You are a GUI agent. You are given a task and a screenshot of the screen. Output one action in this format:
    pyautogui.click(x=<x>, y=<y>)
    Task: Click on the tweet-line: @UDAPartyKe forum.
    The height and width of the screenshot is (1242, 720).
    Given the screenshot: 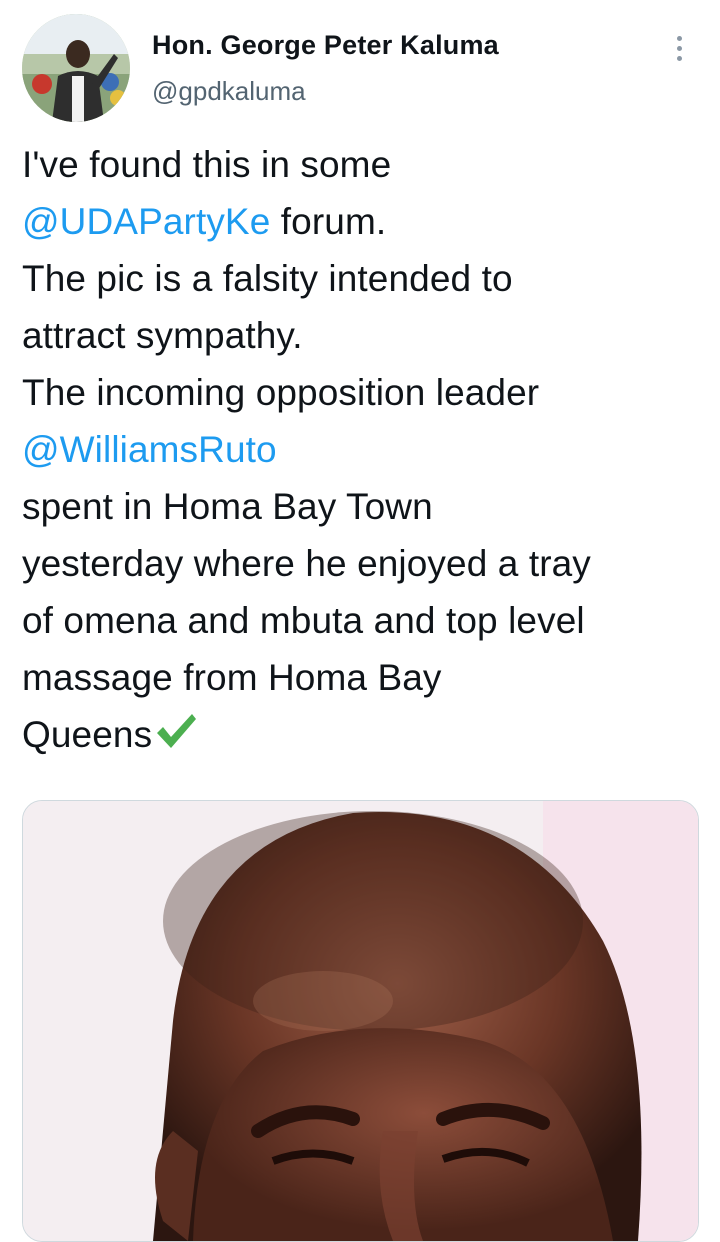 What is the action you would take?
    pyautogui.click(x=367, y=221)
    